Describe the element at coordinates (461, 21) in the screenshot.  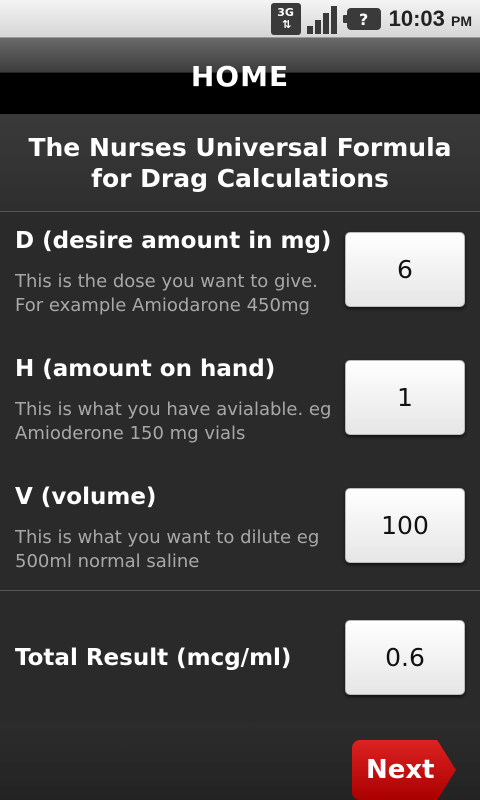
I see `clock-ampm: PM` at that location.